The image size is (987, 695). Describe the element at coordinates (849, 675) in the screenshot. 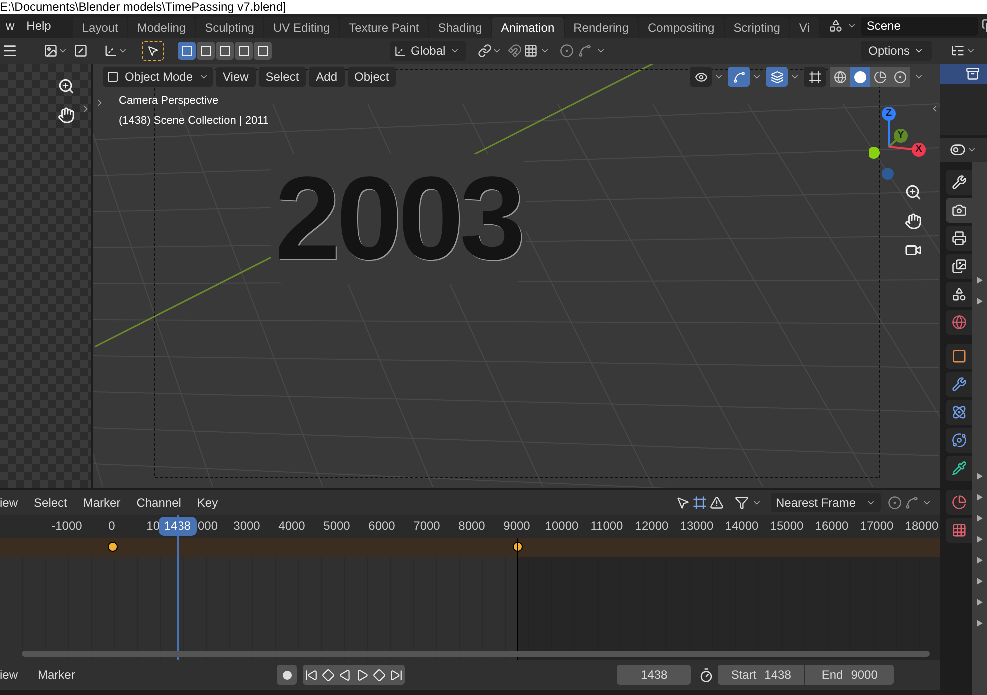

I see `end-frame-field: End 9000` at that location.